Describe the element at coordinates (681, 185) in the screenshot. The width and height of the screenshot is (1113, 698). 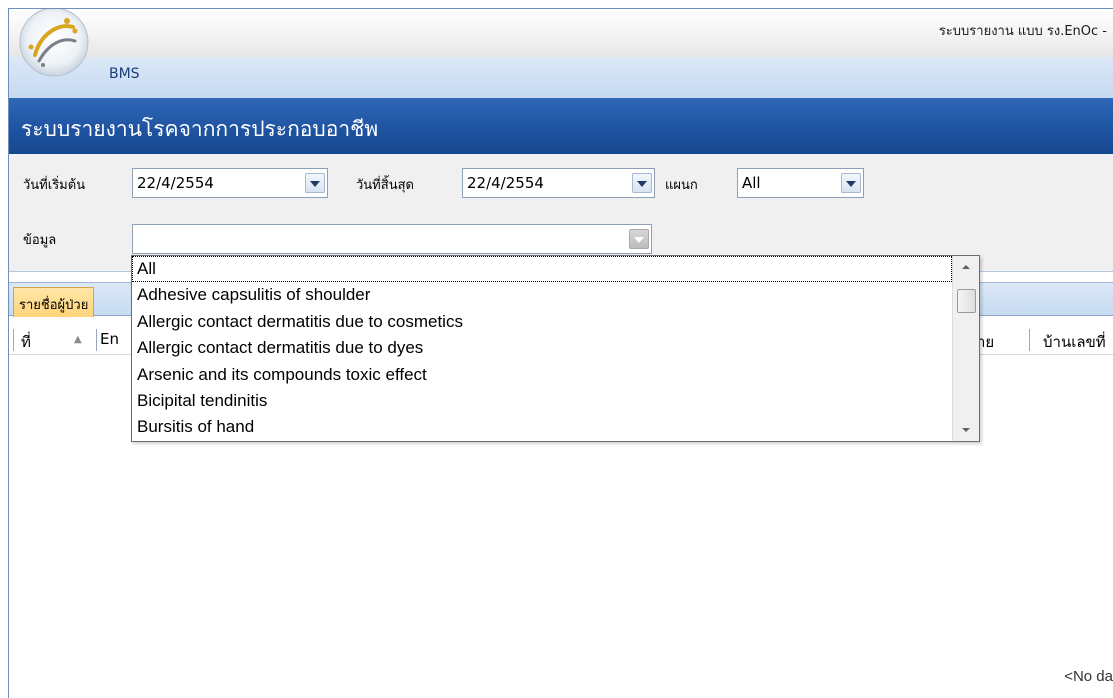
I see `department-label: แผนก` at that location.